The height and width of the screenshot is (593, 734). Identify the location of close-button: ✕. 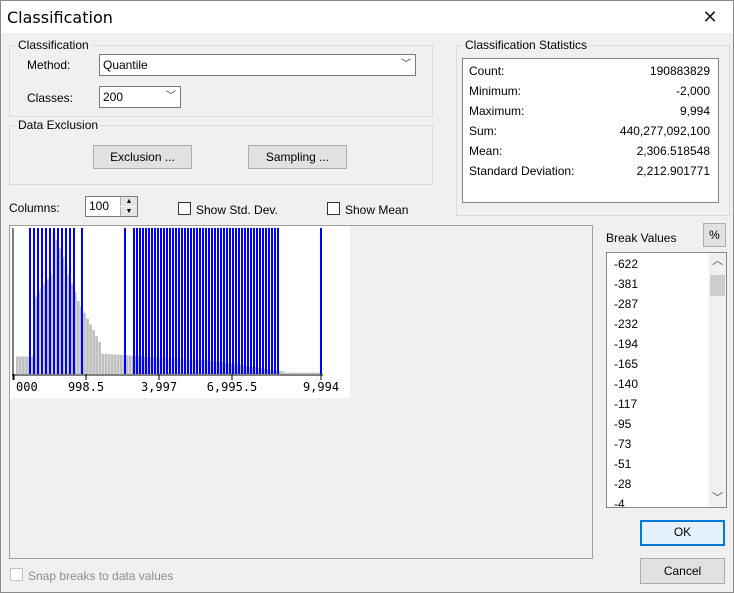
(710, 17).